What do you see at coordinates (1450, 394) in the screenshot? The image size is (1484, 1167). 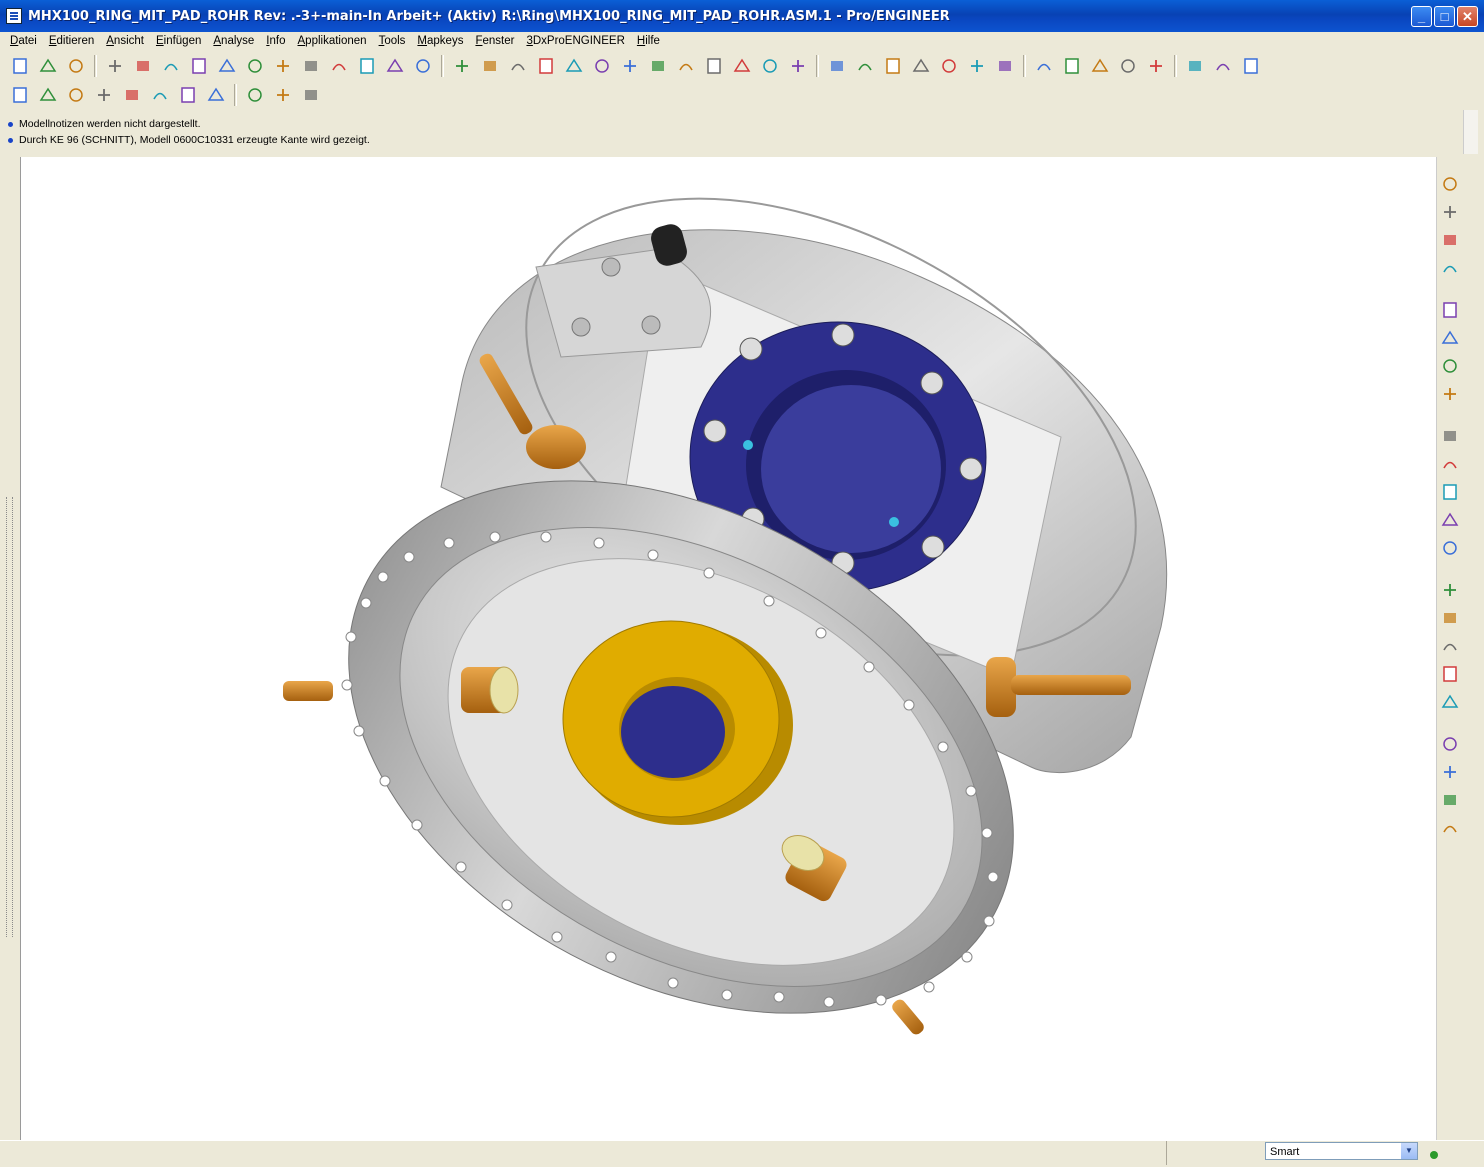 I see `datum-tag-icon` at bounding box center [1450, 394].